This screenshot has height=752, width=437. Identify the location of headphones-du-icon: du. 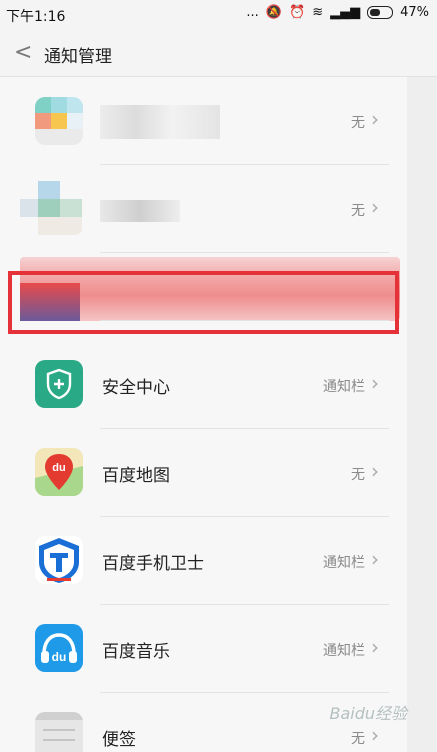
(59, 648).